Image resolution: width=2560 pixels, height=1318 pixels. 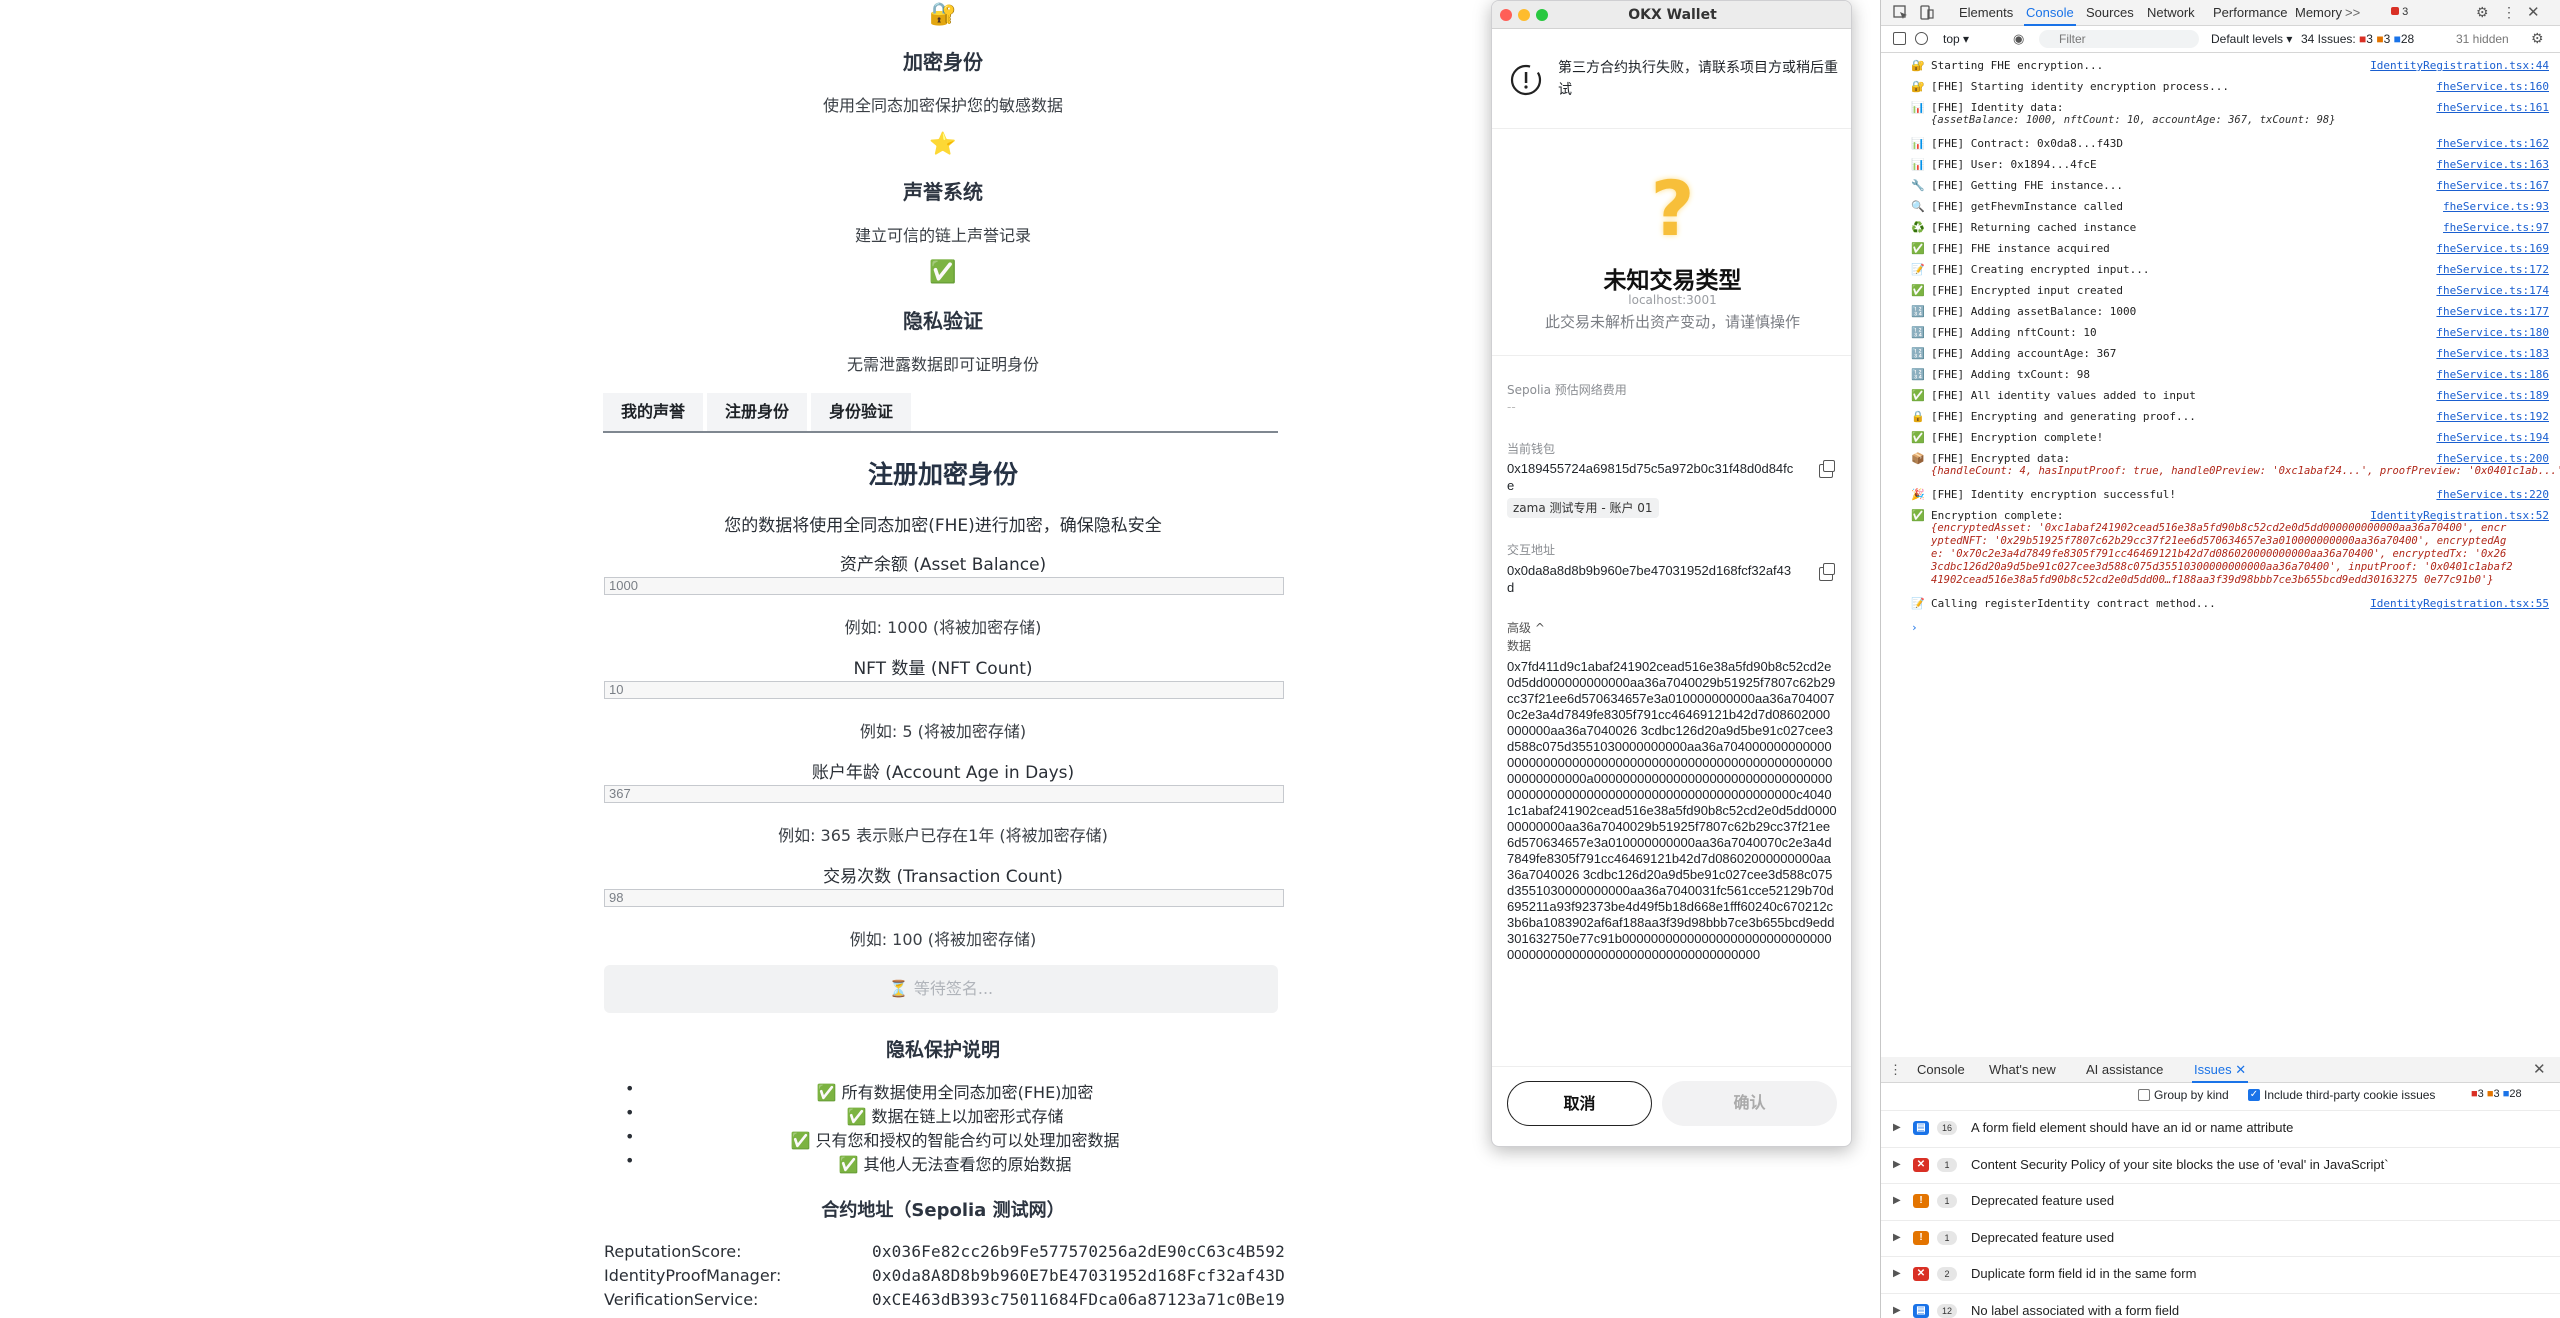 What do you see at coordinates (1921, 1310) in the screenshot?
I see `issue-info-icon: ▤` at bounding box center [1921, 1310].